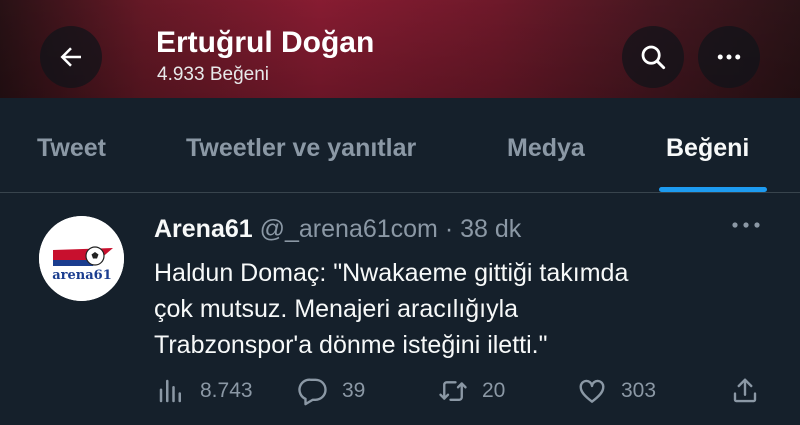 The height and width of the screenshot is (425, 800). What do you see at coordinates (331, 391) in the screenshot?
I see `reply-button: 39` at bounding box center [331, 391].